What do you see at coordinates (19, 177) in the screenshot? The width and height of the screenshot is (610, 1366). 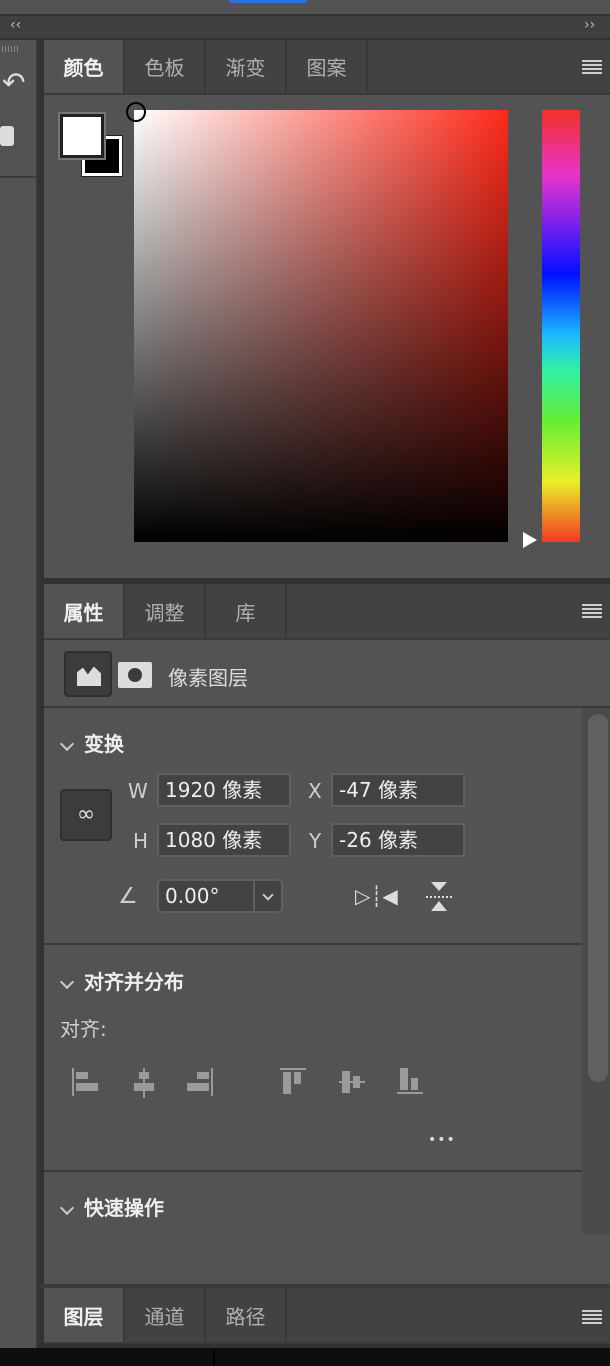 I see `toolbar-divider` at bounding box center [19, 177].